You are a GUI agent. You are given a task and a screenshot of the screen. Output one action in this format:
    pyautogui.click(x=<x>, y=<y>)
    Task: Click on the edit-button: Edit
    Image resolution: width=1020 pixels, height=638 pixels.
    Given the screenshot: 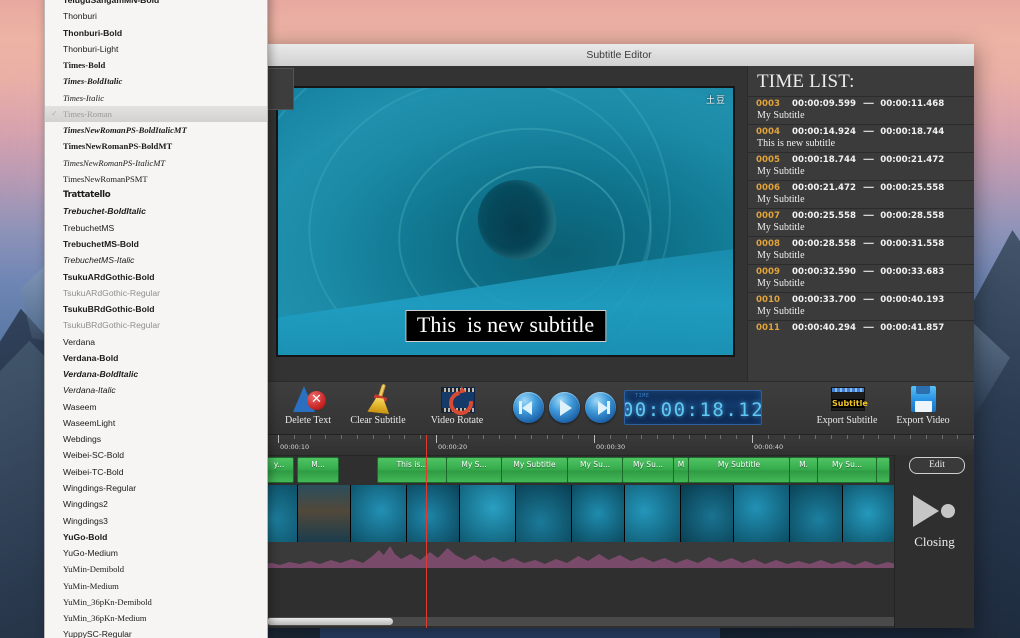 What is the action you would take?
    pyautogui.click(x=937, y=465)
    